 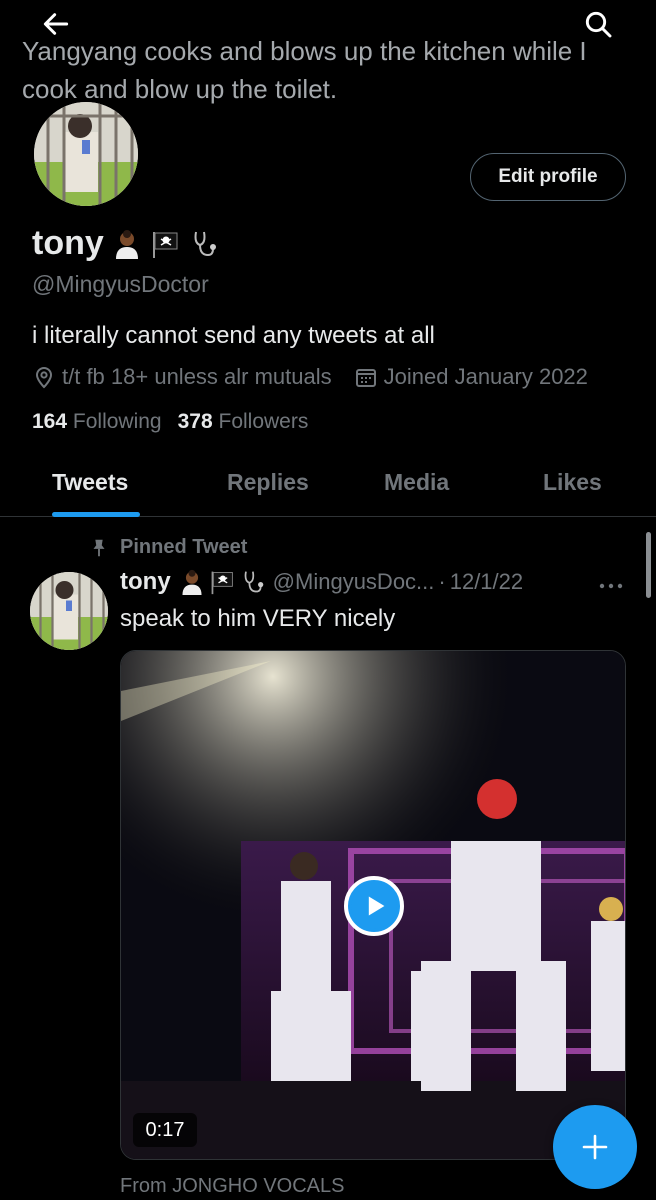 I want to click on name-row: tony, so click(x=125, y=243).